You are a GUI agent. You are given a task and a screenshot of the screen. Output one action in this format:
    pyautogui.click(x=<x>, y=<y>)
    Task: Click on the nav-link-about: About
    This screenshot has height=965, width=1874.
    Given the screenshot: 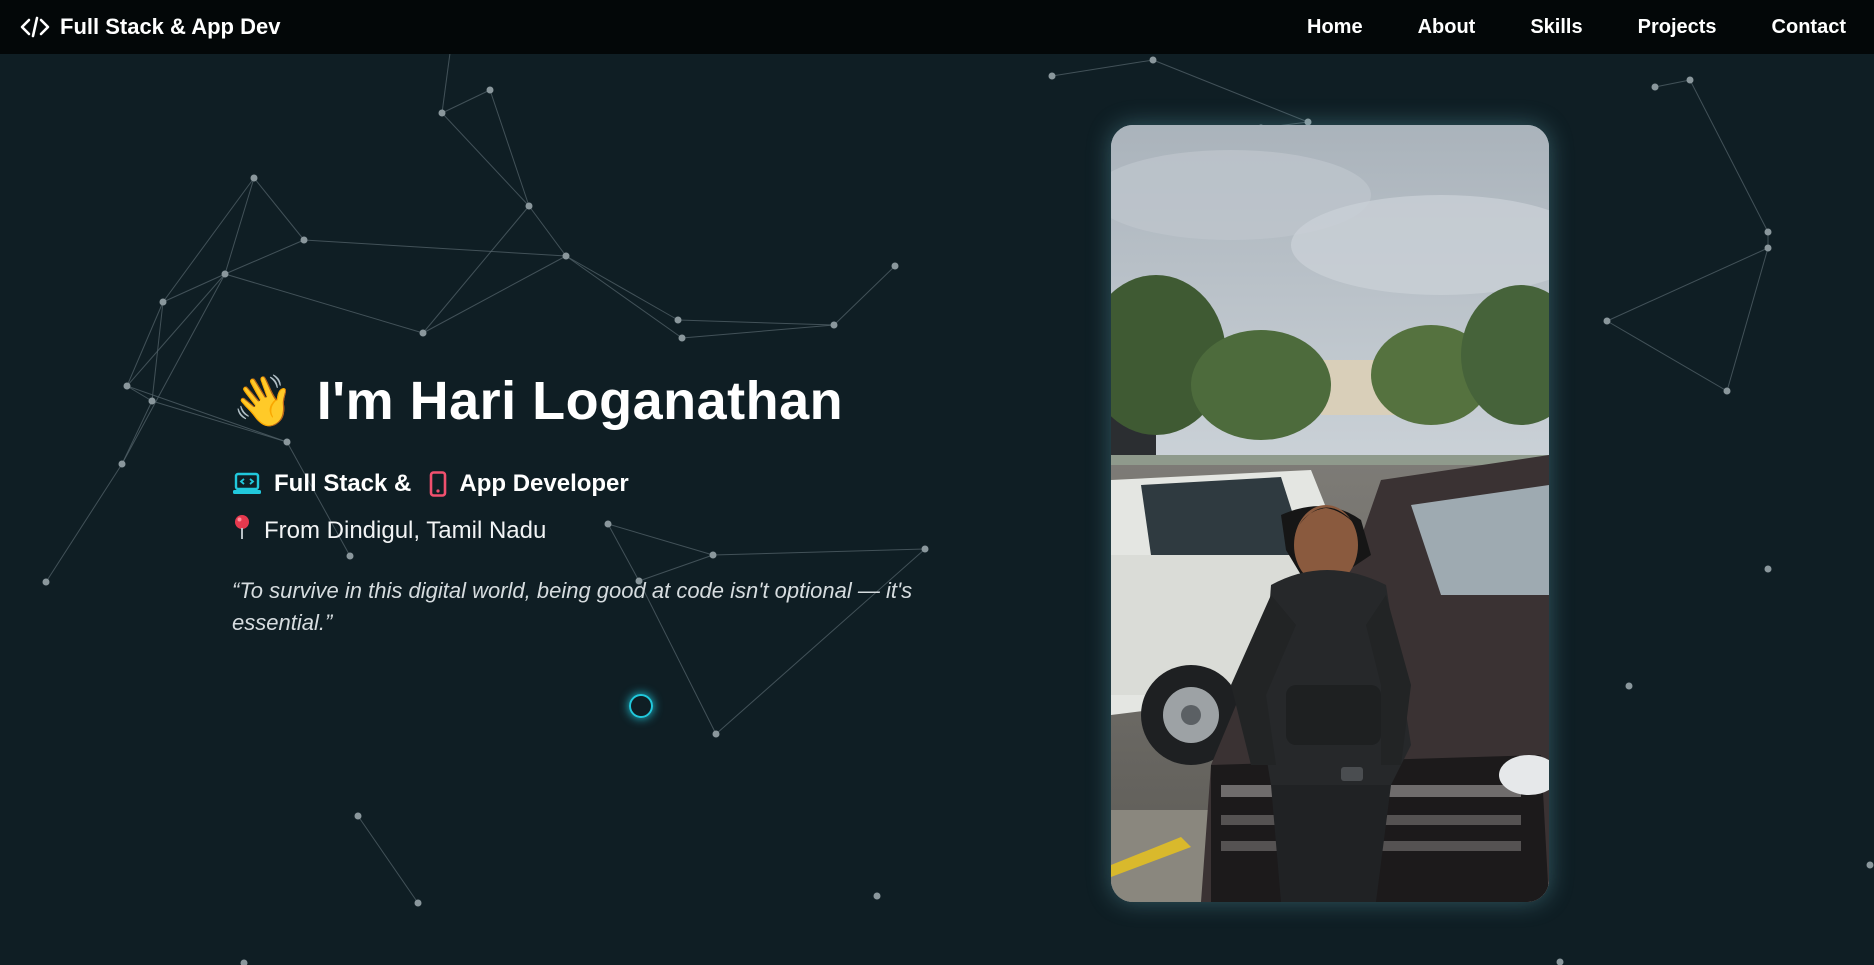 What is the action you would take?
    pyautogui.click(x=1447, y=27)
    